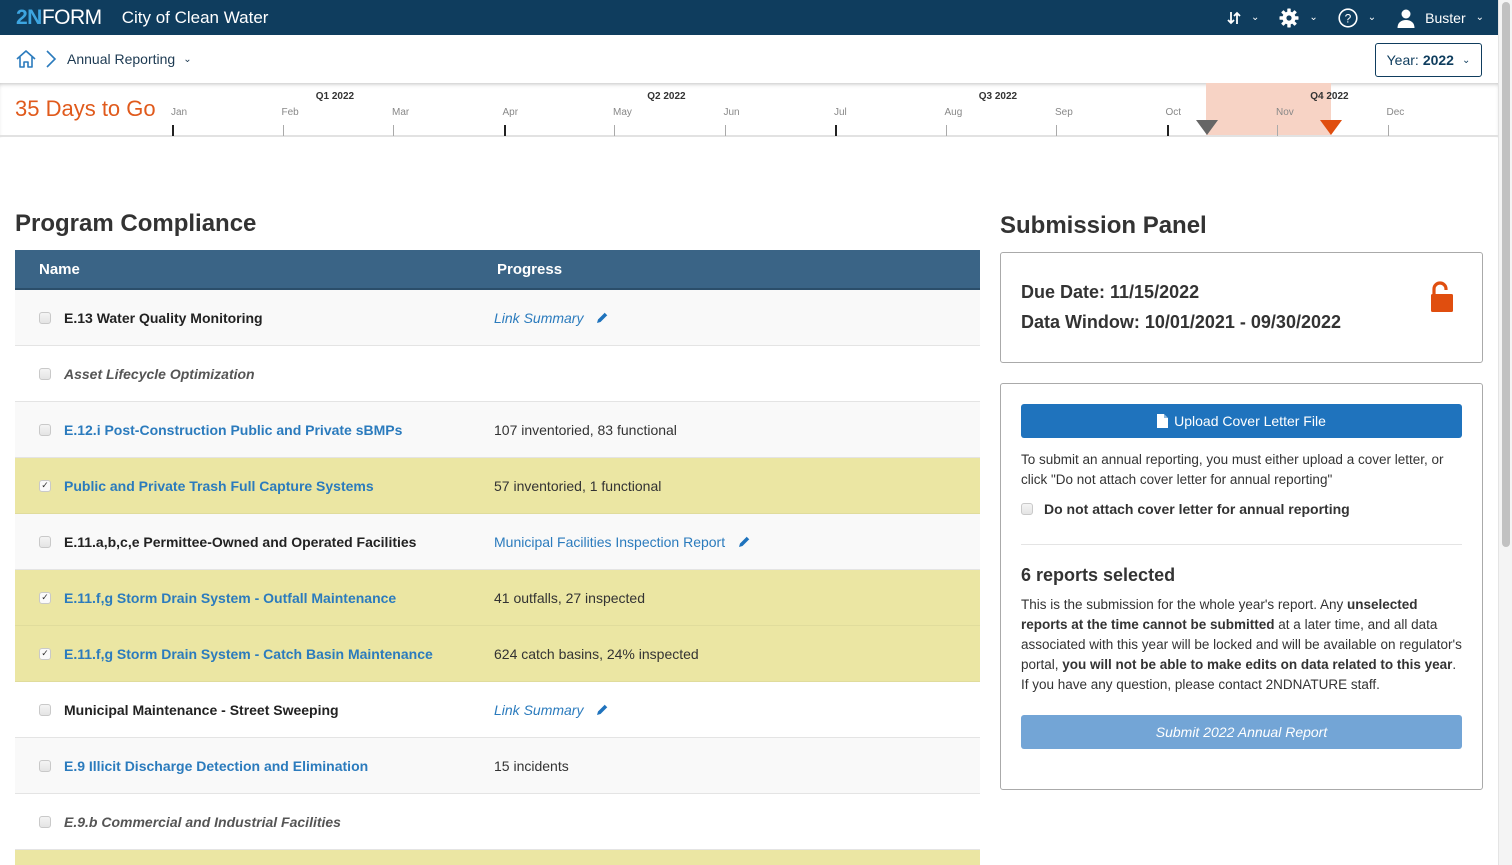  Describe the element at coordinates (1428, 60) in the screenshot. I see `year-select: Year: 2022 ⌄` at that location.